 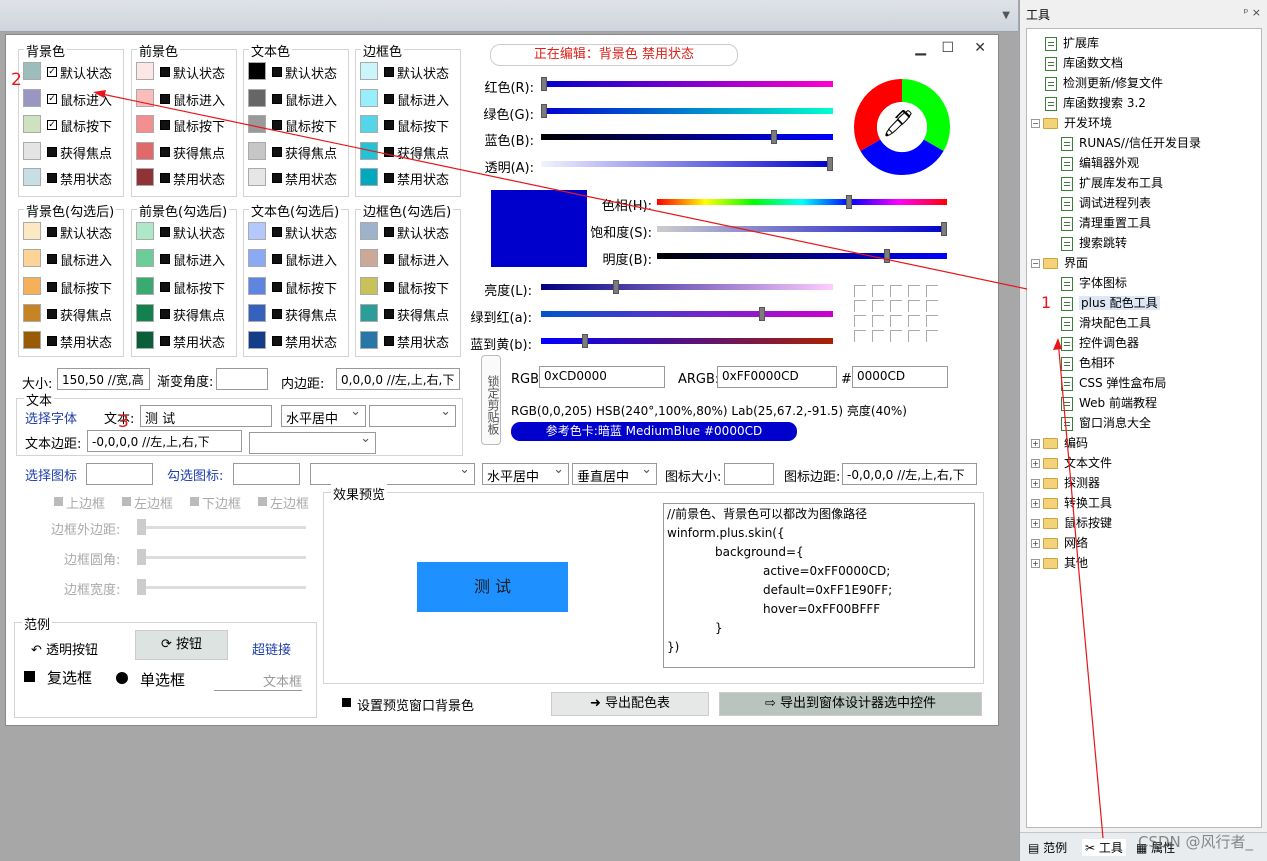 I want to click on annotation-1: 1, so click(x=1046, y=302).